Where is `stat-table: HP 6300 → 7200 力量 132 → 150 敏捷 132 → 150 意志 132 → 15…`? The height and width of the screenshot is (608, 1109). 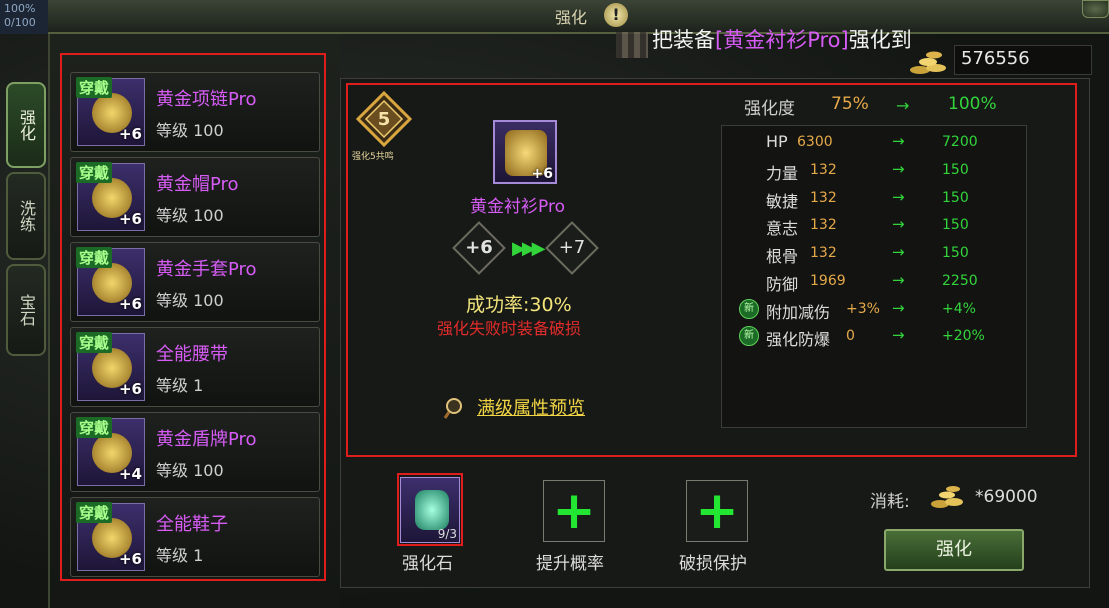
stat-table: HP 6300 → 7200 力量 132 → 150 敏捷 132 → 150 意志 132 → 15… is located at coordinates (874, 276).